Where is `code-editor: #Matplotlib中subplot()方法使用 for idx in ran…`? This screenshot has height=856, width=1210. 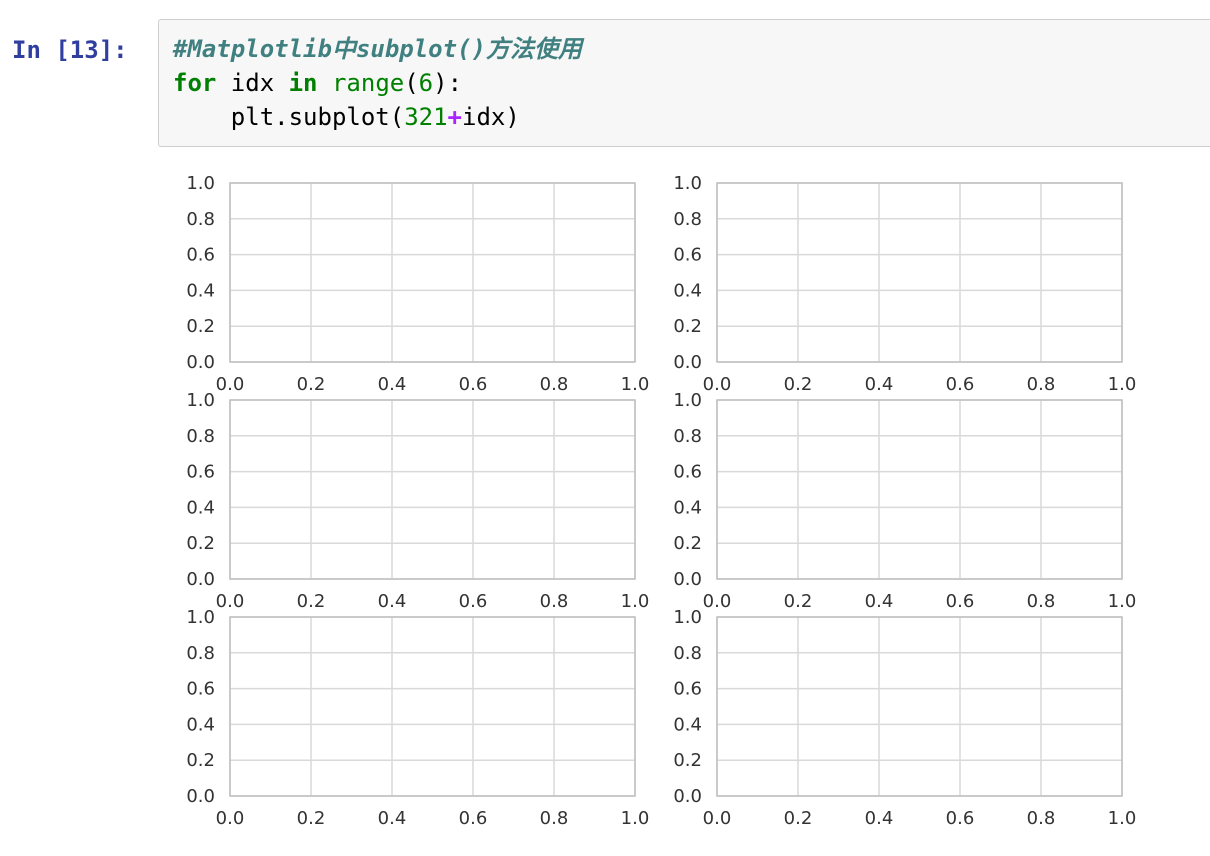
code-editor: #Matplotlib中subplot()方法使用 for idx in ran… is located at coordinates (377, 83).